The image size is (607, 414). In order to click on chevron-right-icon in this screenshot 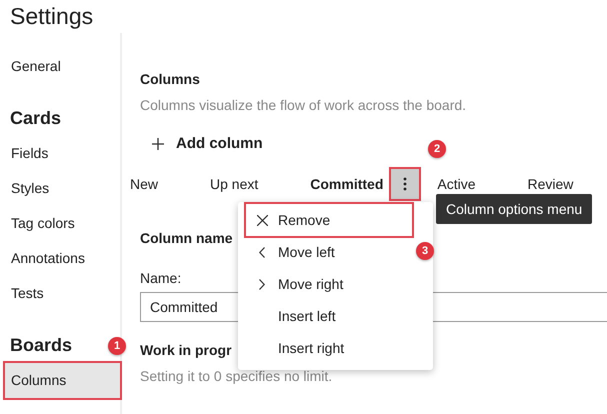, I will do `click(262, 284)`.